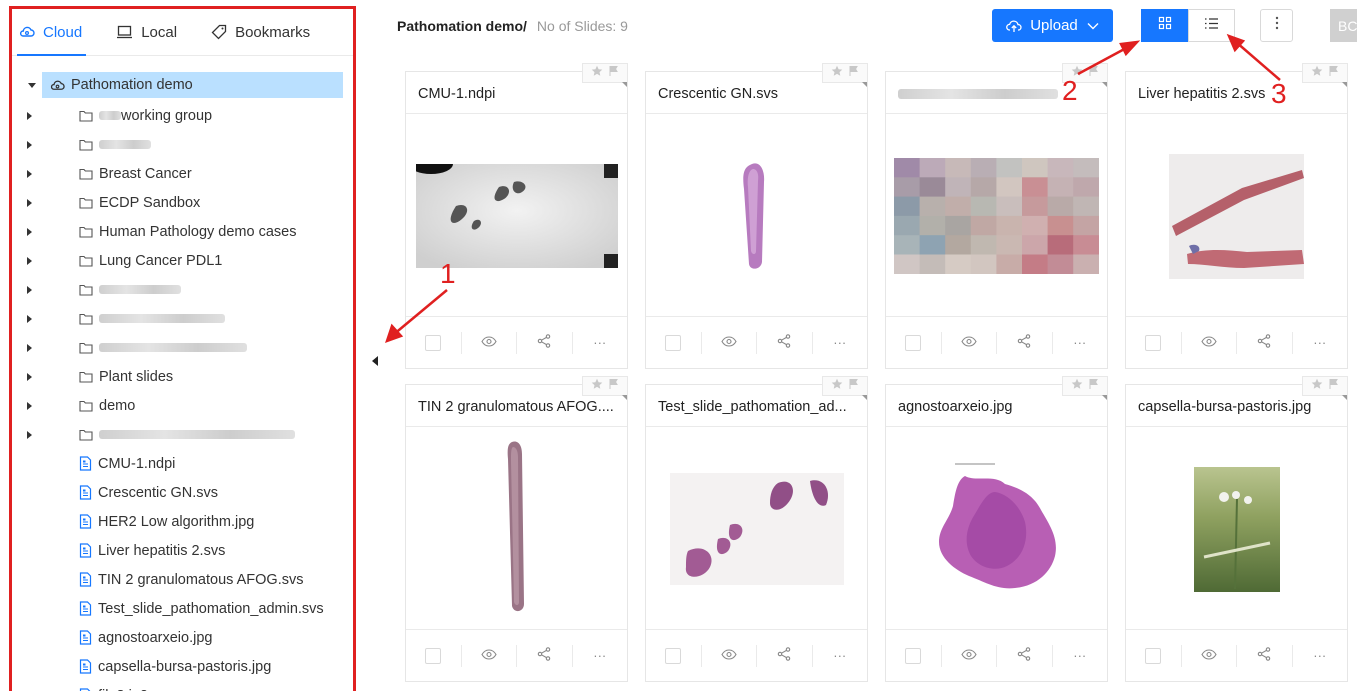 The height and width of the screenshot is (691, 1357). What do you see at coordinates (756, 93) in the screenshot?
I see `slide-title: Crescentic GN.svs` at bounding box center [756, 93].